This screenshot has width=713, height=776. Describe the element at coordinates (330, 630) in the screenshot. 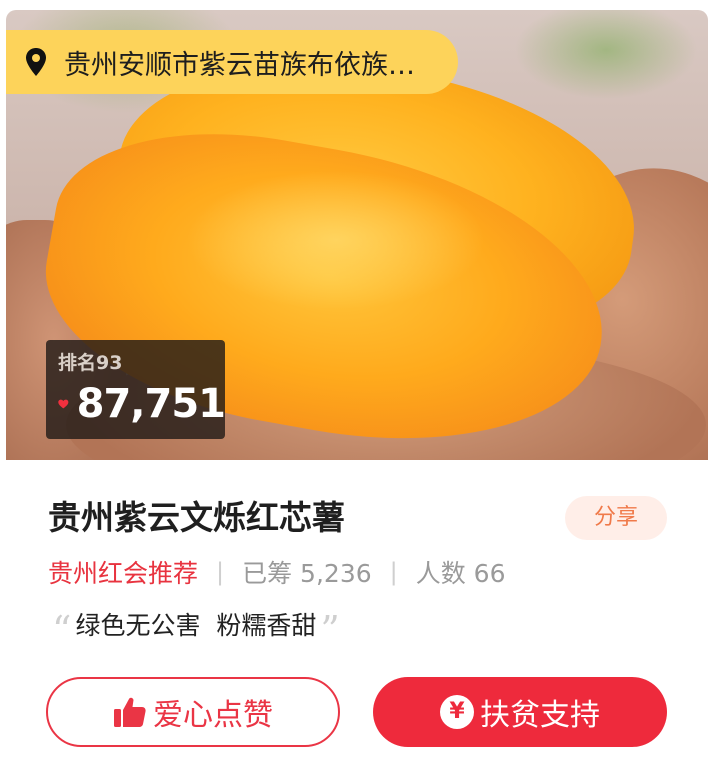

I see `close-quote-mark: ”` at that location.